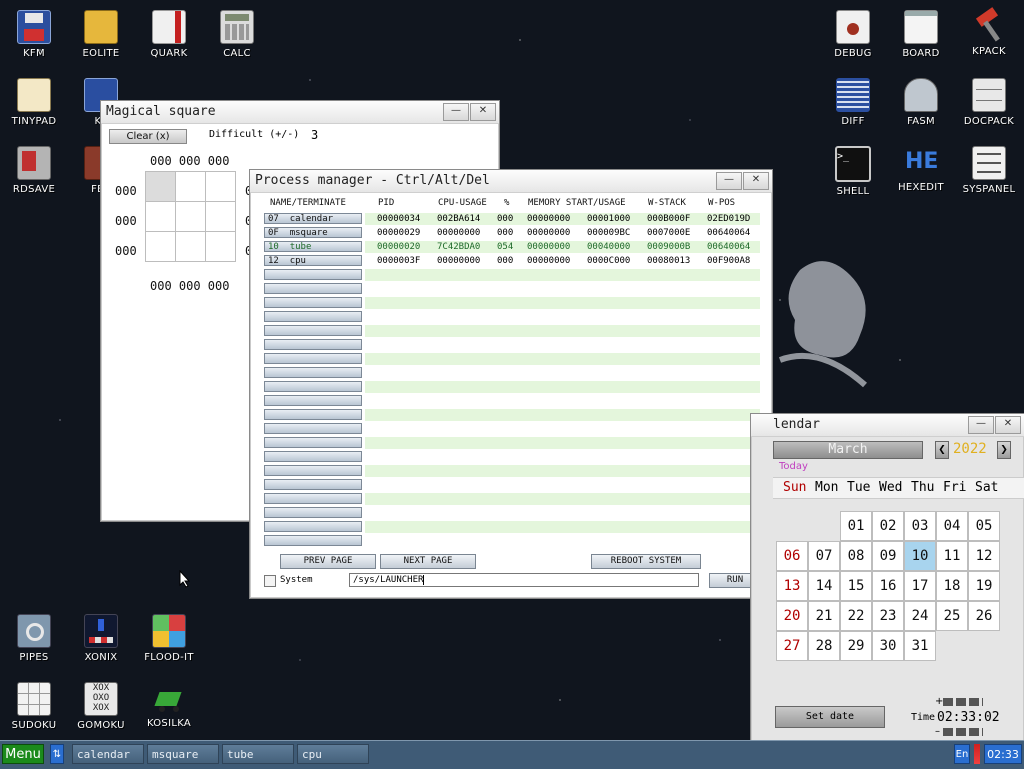  What do you see at coordinates (428, 561) in the screenshot?
I see `next-page-button: NEXT PAGE` at bounding box center [428, 561].